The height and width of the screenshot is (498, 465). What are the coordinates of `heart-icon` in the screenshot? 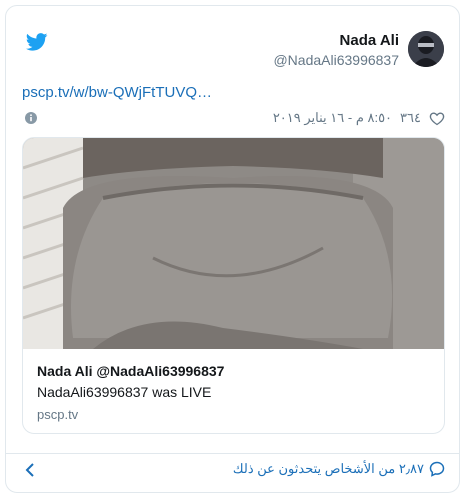 It's located at (437, 118).